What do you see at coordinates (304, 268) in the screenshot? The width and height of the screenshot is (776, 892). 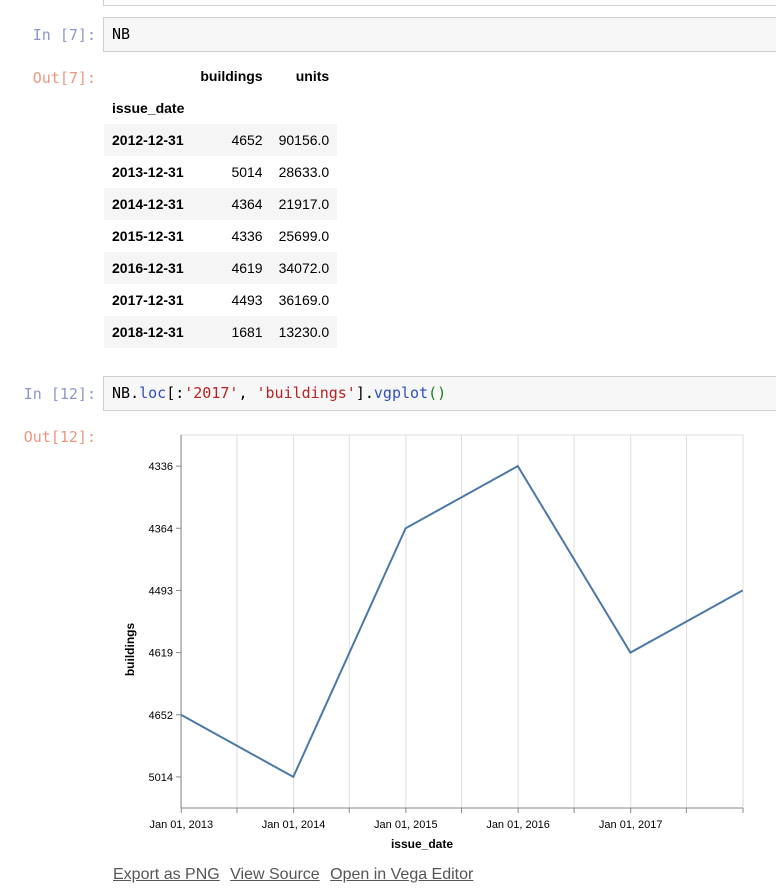 I see `units-cell: 34072.0` at bounding box center [304, 268].